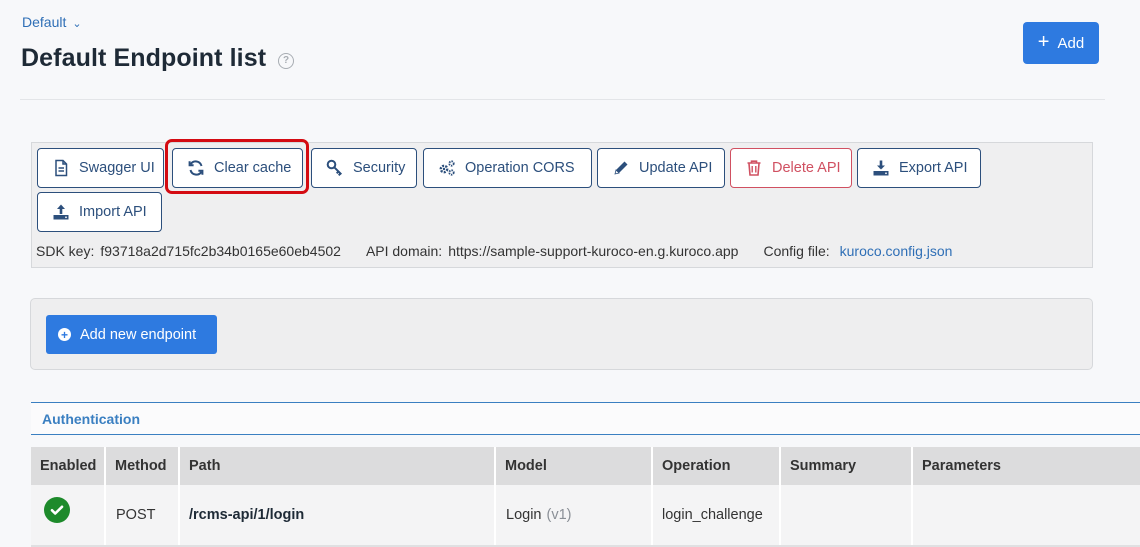 This screenshot has height=547, width=1140. What do you see at coordinates (717, 466) in the screenshot?
I see `col-operation: Operation` at bounding box center [717, 466].